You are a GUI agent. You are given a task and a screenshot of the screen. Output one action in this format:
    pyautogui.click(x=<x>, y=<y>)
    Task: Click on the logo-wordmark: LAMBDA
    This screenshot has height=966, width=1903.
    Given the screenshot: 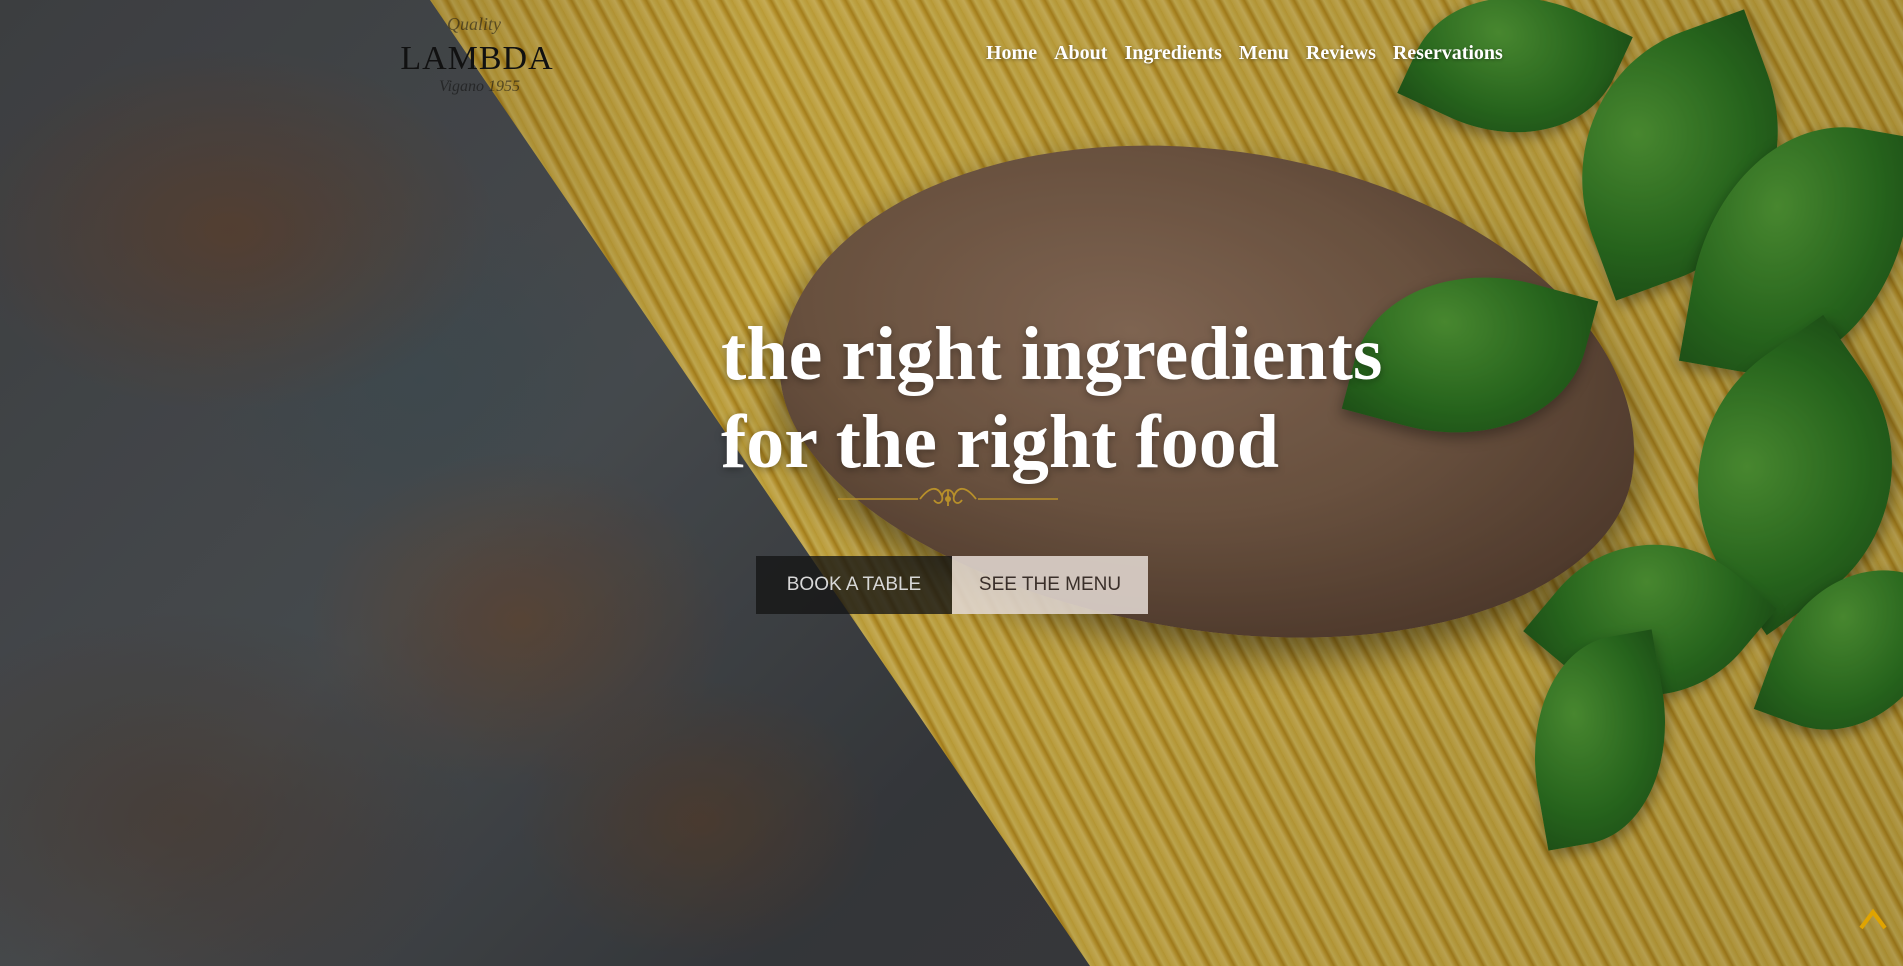 What is the action you would take?
    pyautogui.click(x=477, y=58)
    